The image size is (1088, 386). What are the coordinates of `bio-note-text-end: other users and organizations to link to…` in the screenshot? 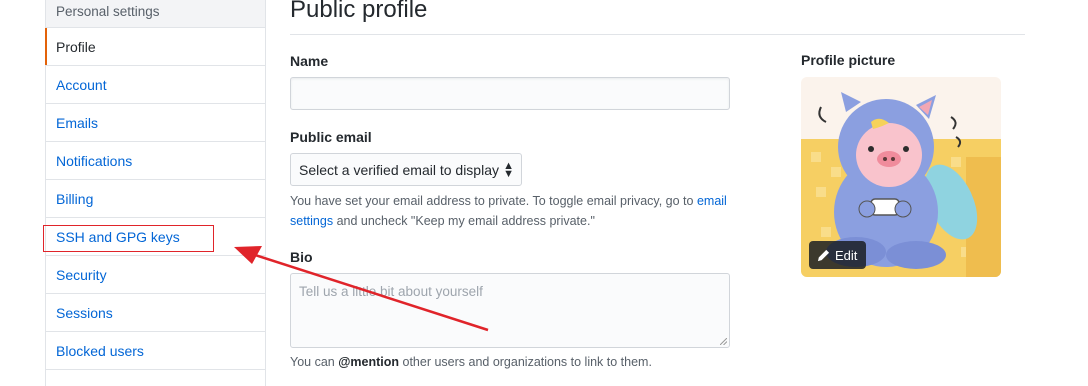 It's located at (525, 362).